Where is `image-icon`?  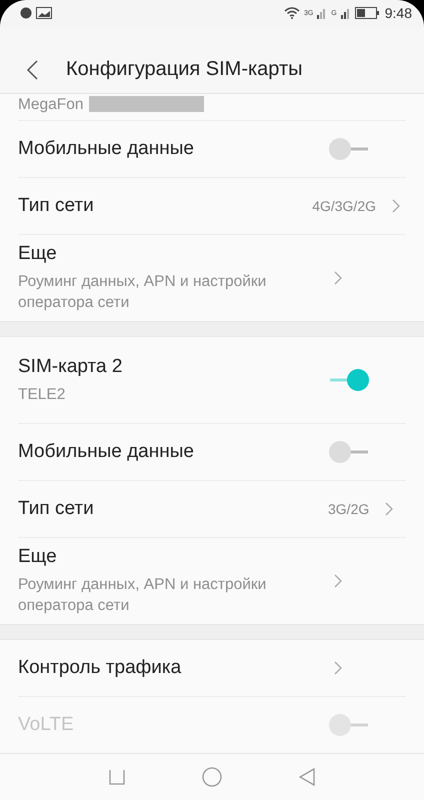 image-icon is located at coordinates (44, 13).